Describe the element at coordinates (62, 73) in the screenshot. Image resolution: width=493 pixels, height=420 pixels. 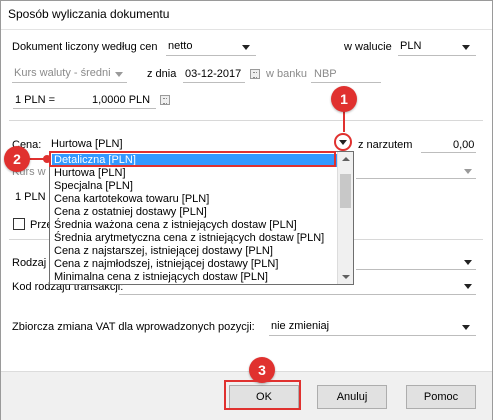
I see `rate-type-value: Kurs waluty - średni` at that location.